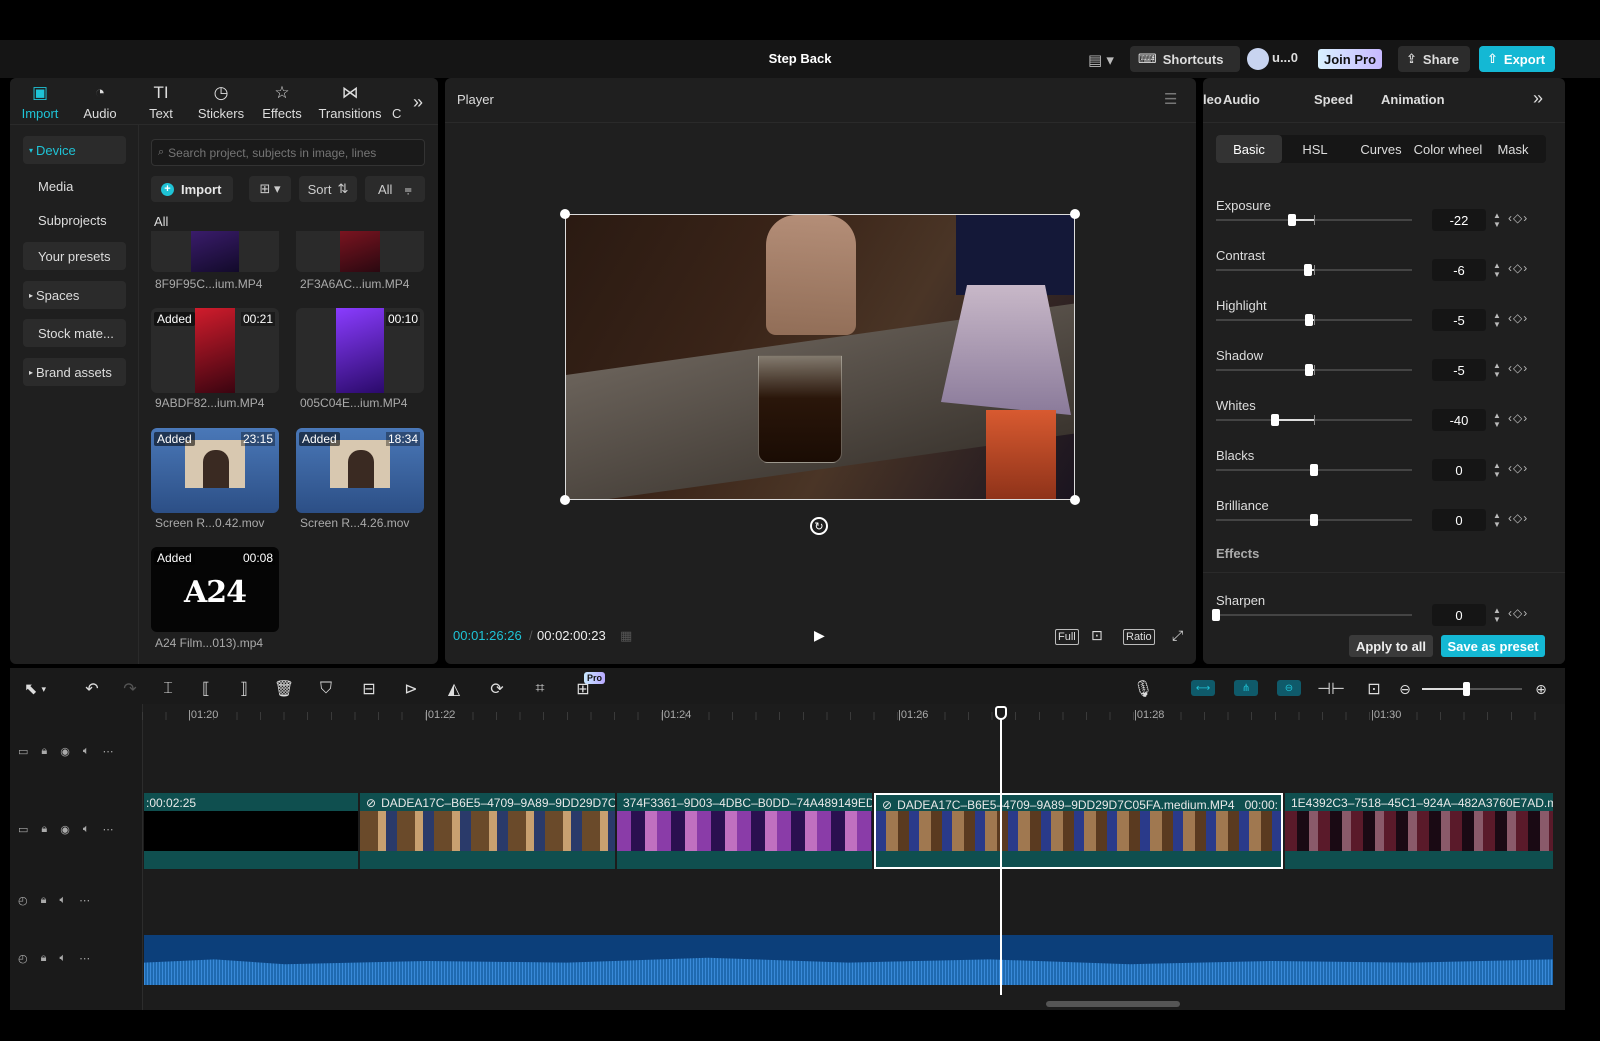 This screenshot has width=1600, height=1041. What do you see at coordinates (411, 689) in the screenshot?
I see `speed-icon: ⊳` at bounding box center [411, 689].